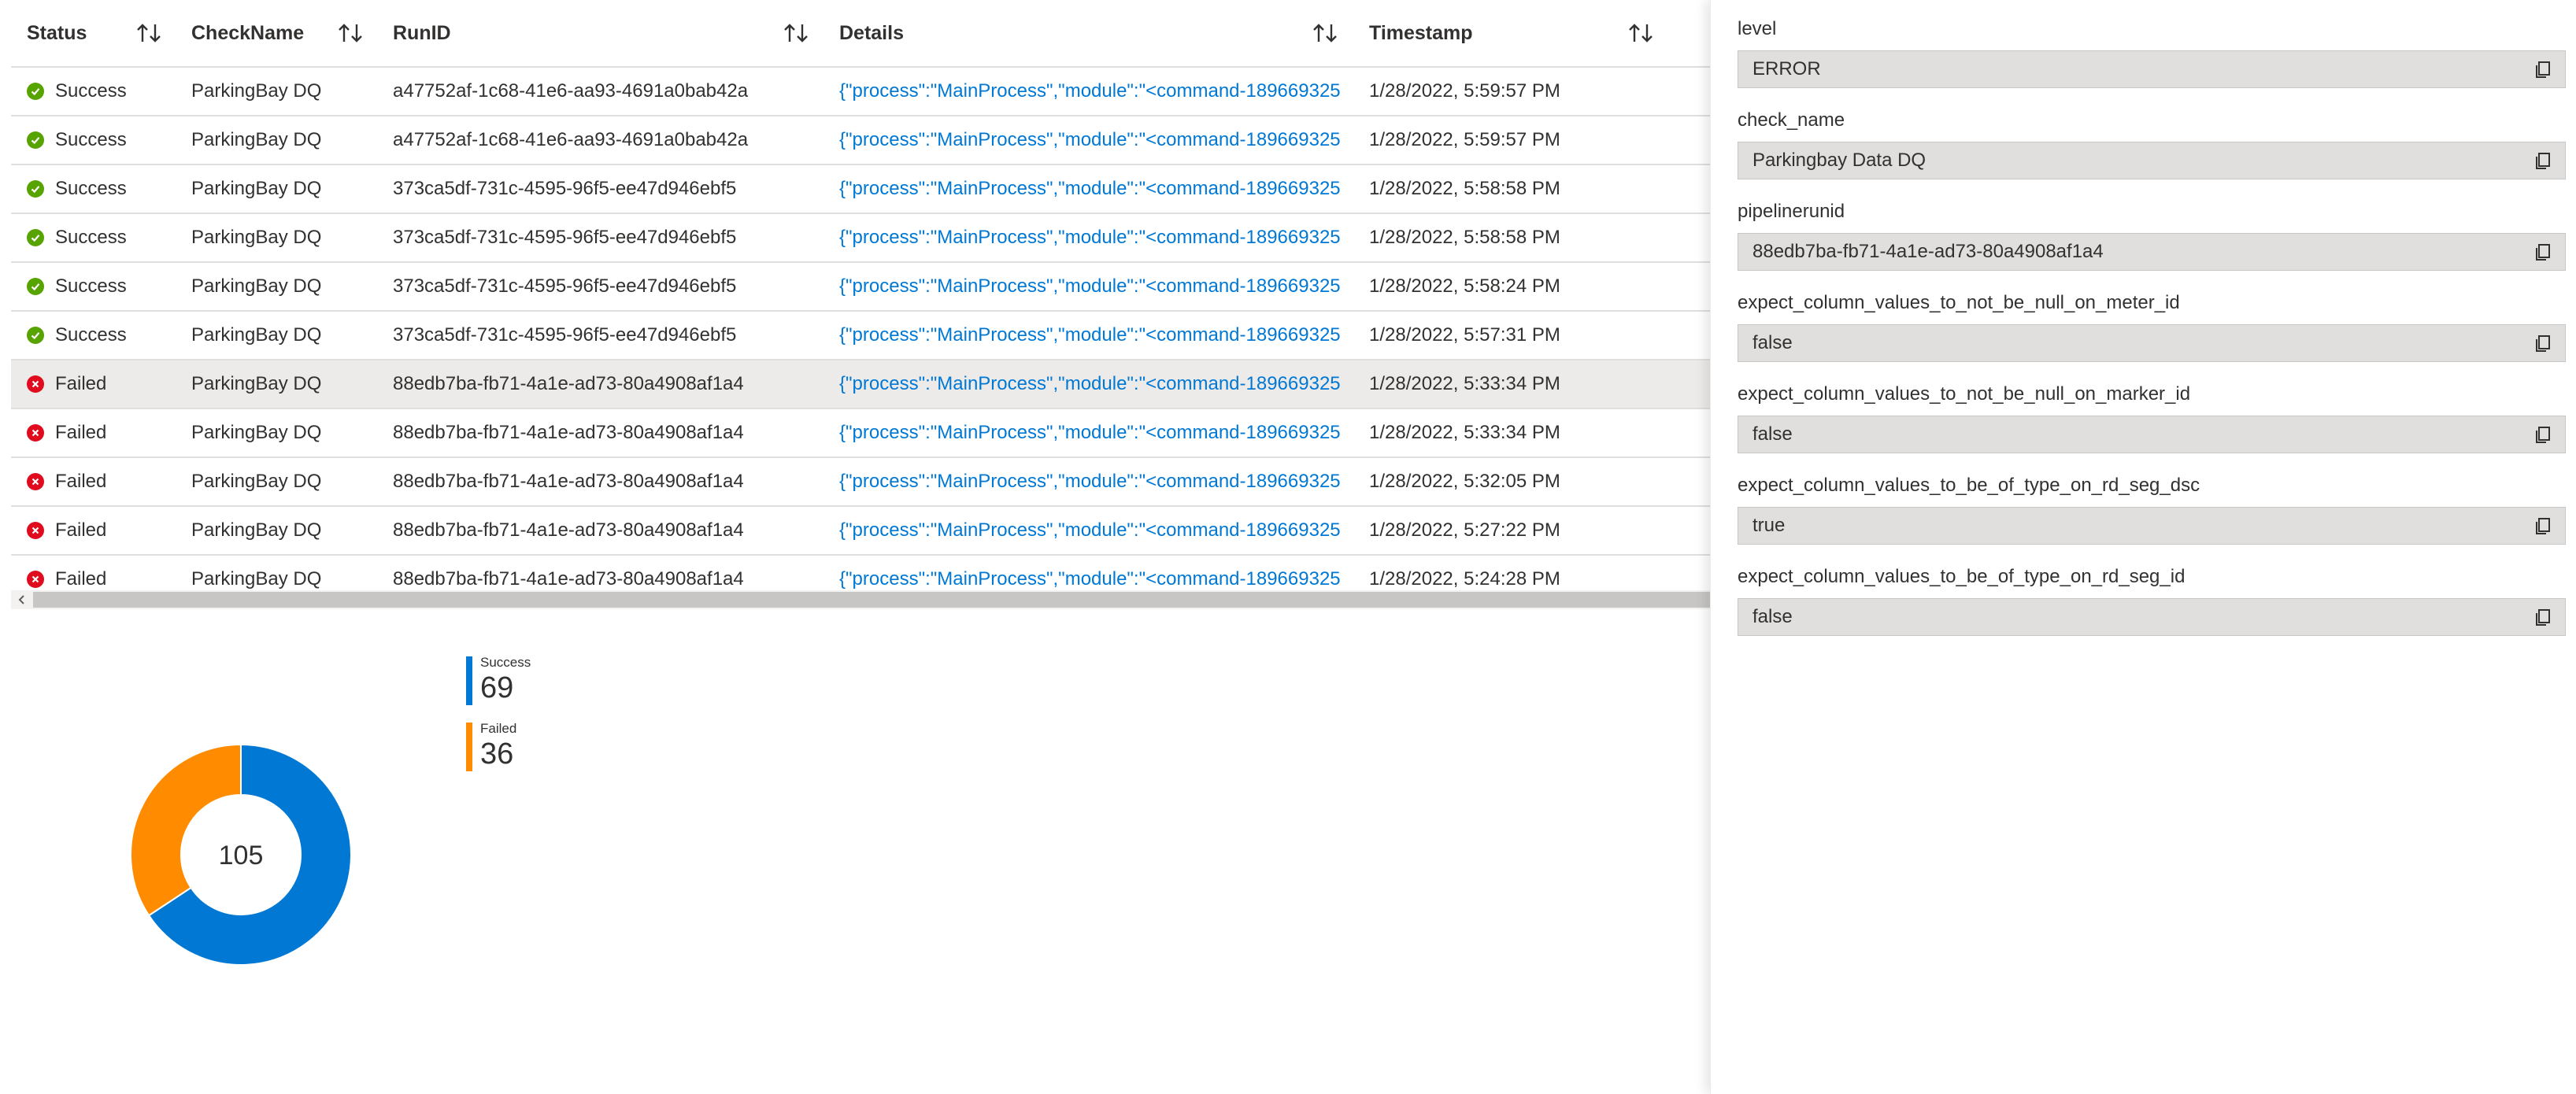 The width and height of the screenshot is (2576, 1094). I want to click on donut-svg: 105, so click(241, 855).